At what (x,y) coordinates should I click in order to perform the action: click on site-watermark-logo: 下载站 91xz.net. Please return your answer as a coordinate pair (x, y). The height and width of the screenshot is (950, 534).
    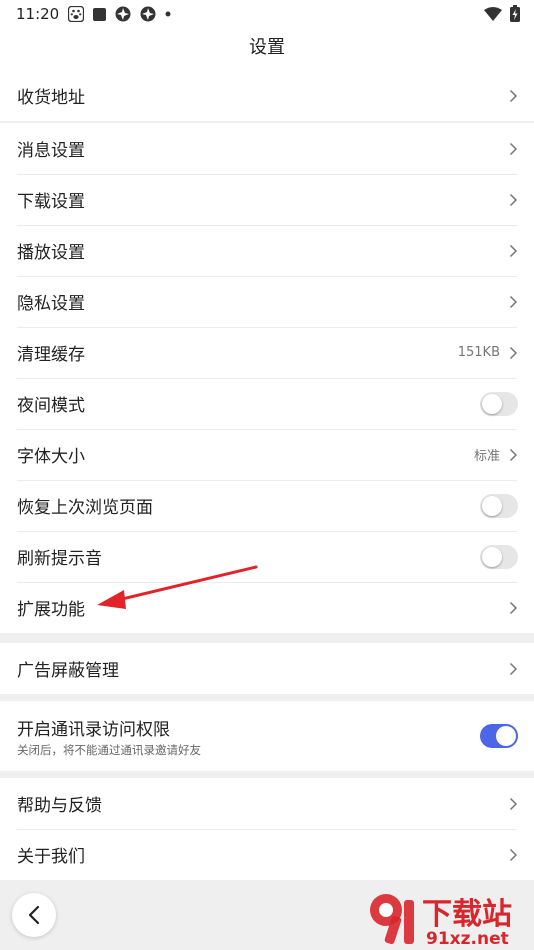
    Looking at the image, I should click on (441, 921).